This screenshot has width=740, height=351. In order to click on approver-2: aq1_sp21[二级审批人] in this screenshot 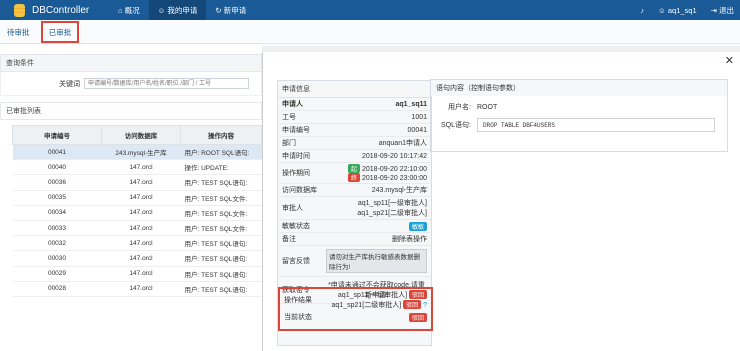, I will do `click(392, 213)`.